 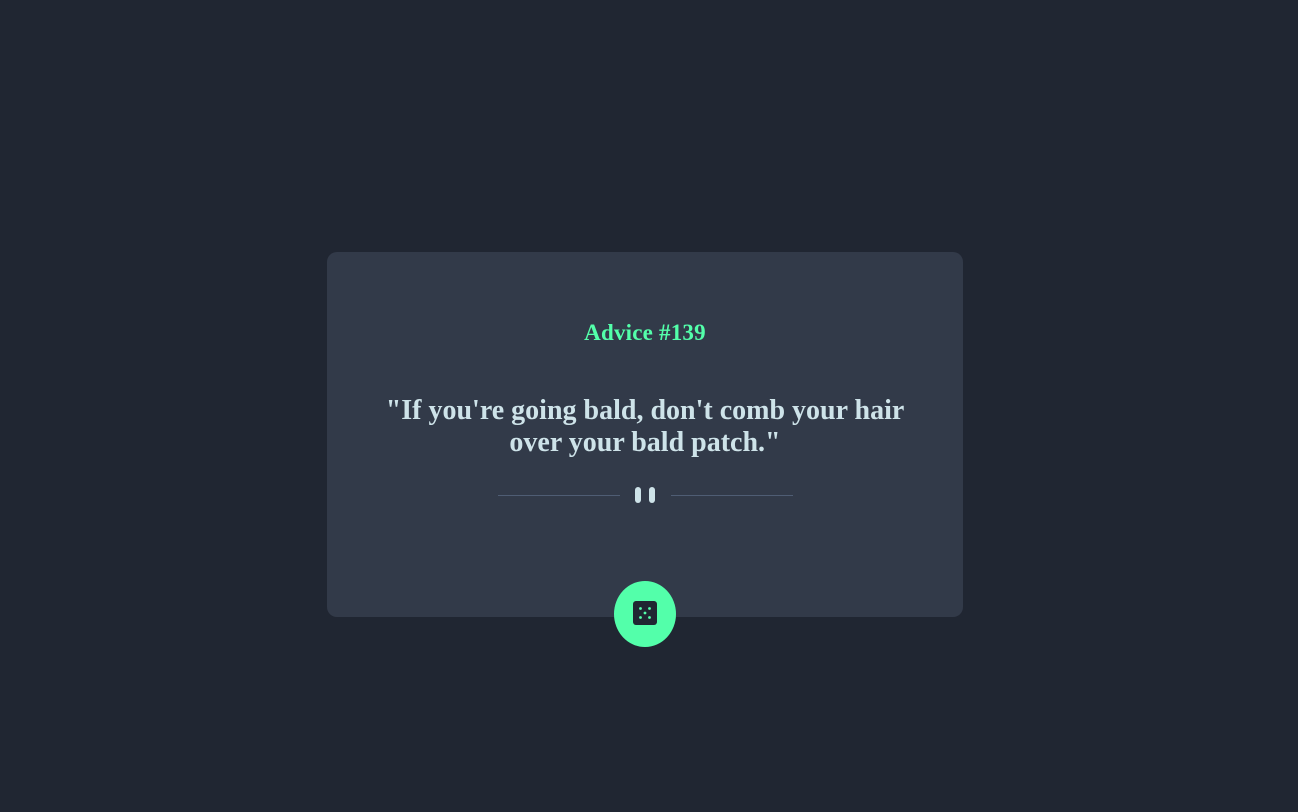 What do you see at coordinates (732, 495) in the screenshot?
I see `divider-line-right` at bounding box center [732, 495].